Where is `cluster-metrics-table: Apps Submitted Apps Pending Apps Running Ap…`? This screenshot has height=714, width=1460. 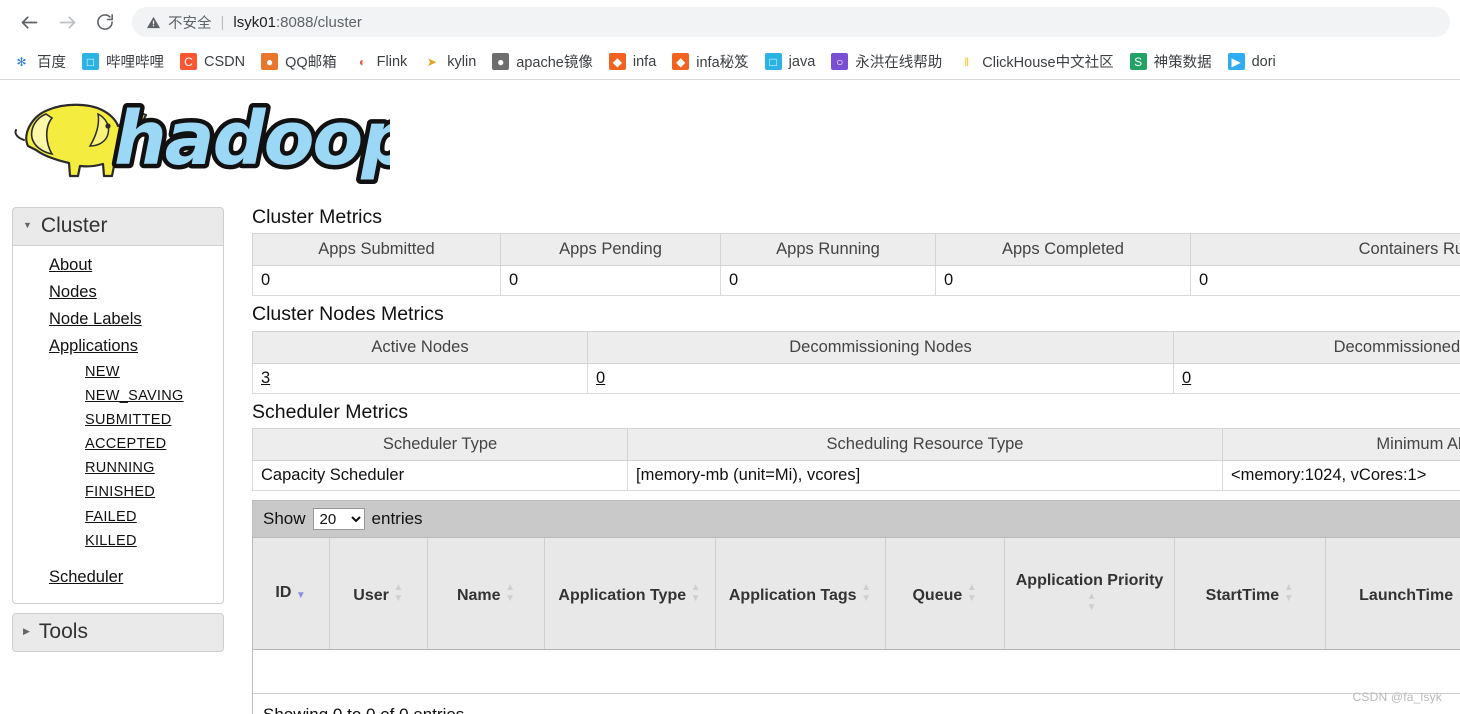 cluster-metrics-table: Apps Submitted Apps Pending Apps Running Ap… is located at coordinates (856, 265).